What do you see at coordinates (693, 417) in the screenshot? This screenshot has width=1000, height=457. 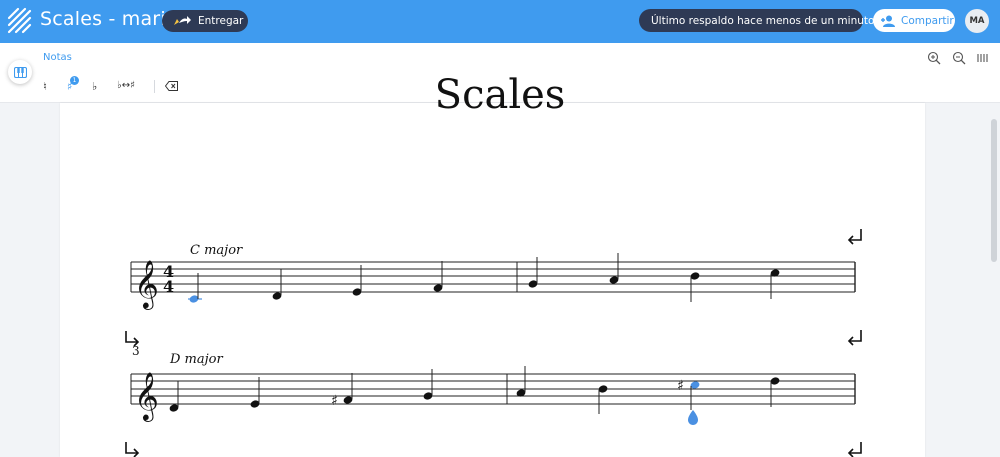 I see `drag-handle-icon` at bounding box center [693, 417].